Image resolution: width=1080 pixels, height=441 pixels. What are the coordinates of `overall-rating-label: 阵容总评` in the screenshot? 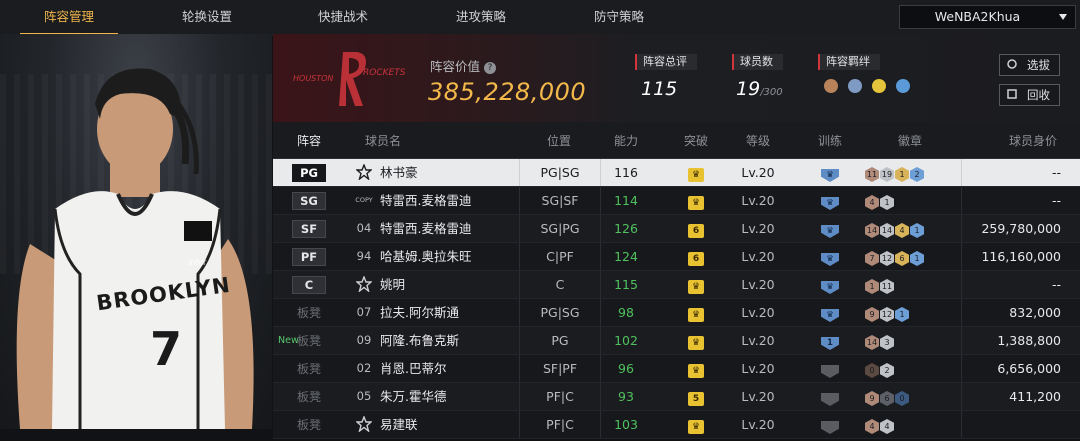 It's located at (666, 62).